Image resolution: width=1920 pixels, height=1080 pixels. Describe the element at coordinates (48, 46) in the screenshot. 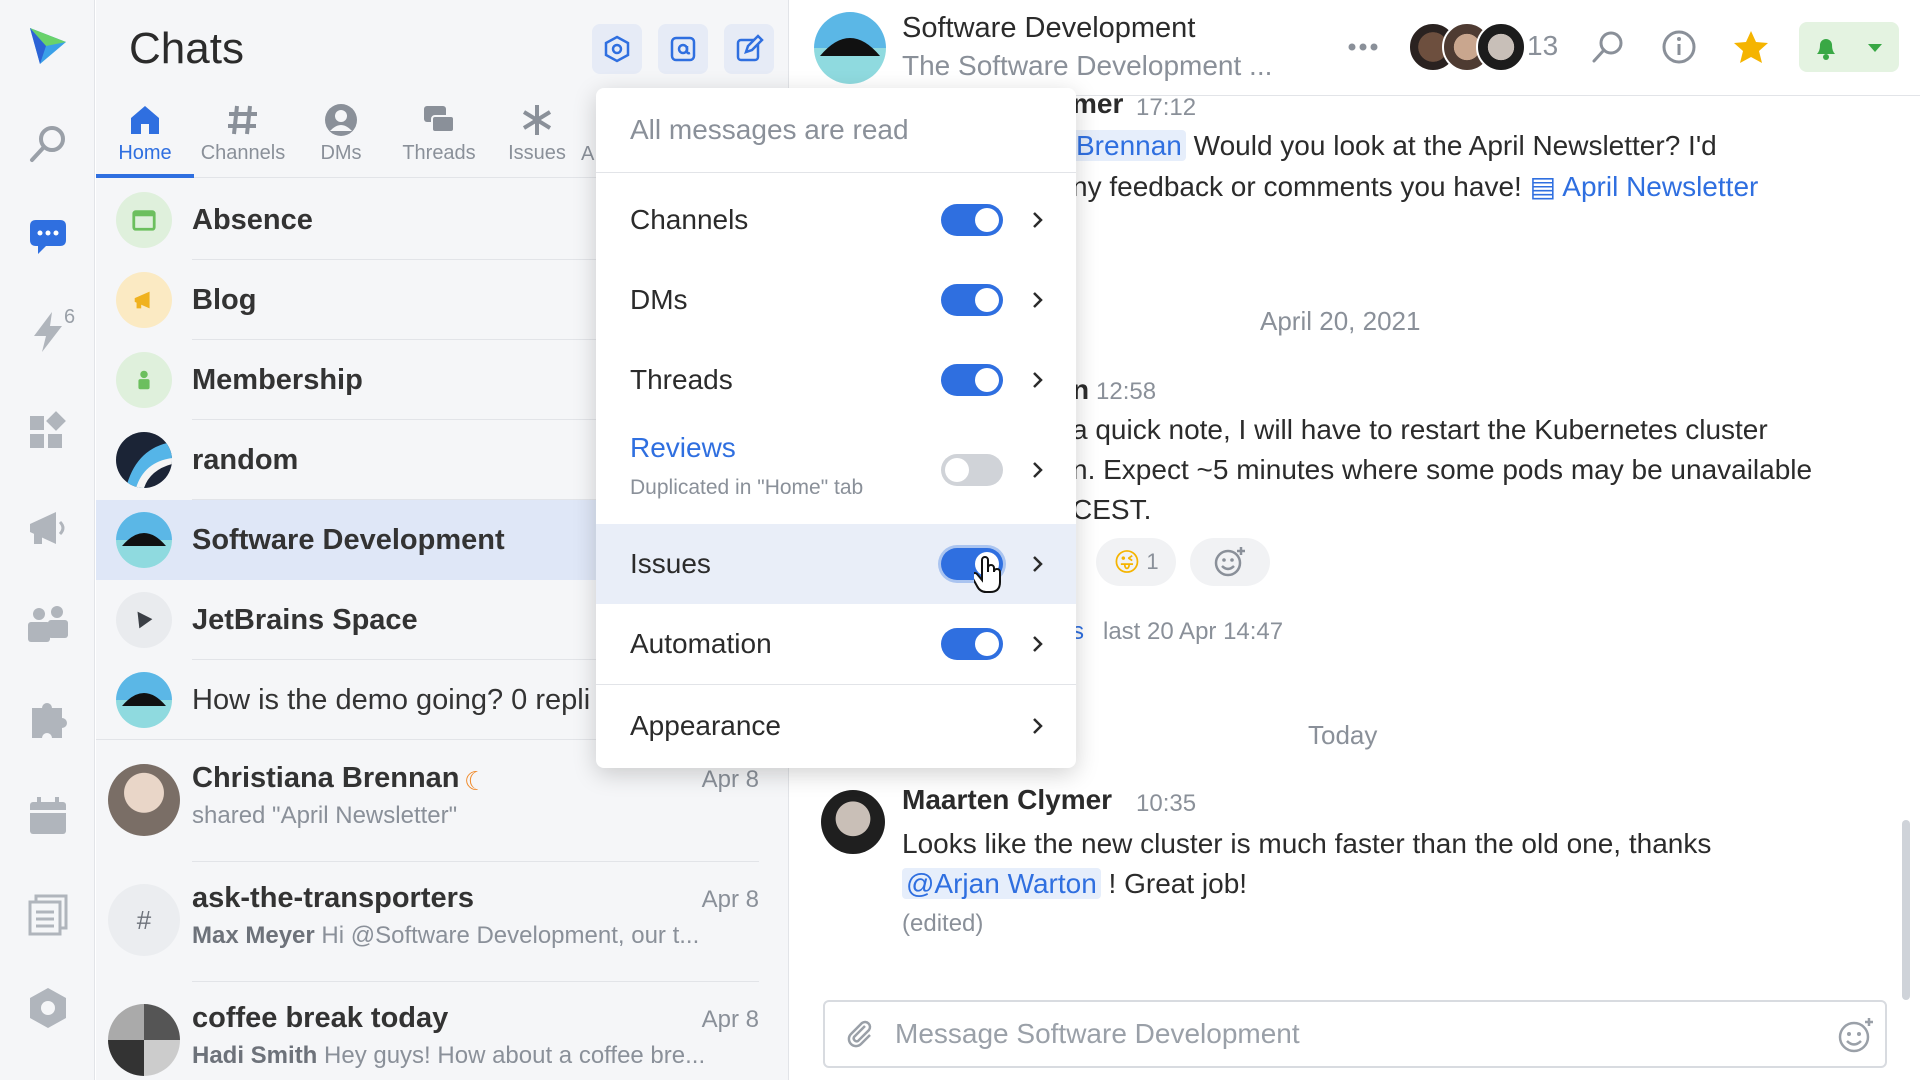

I see `space-logo-icon` at that location.